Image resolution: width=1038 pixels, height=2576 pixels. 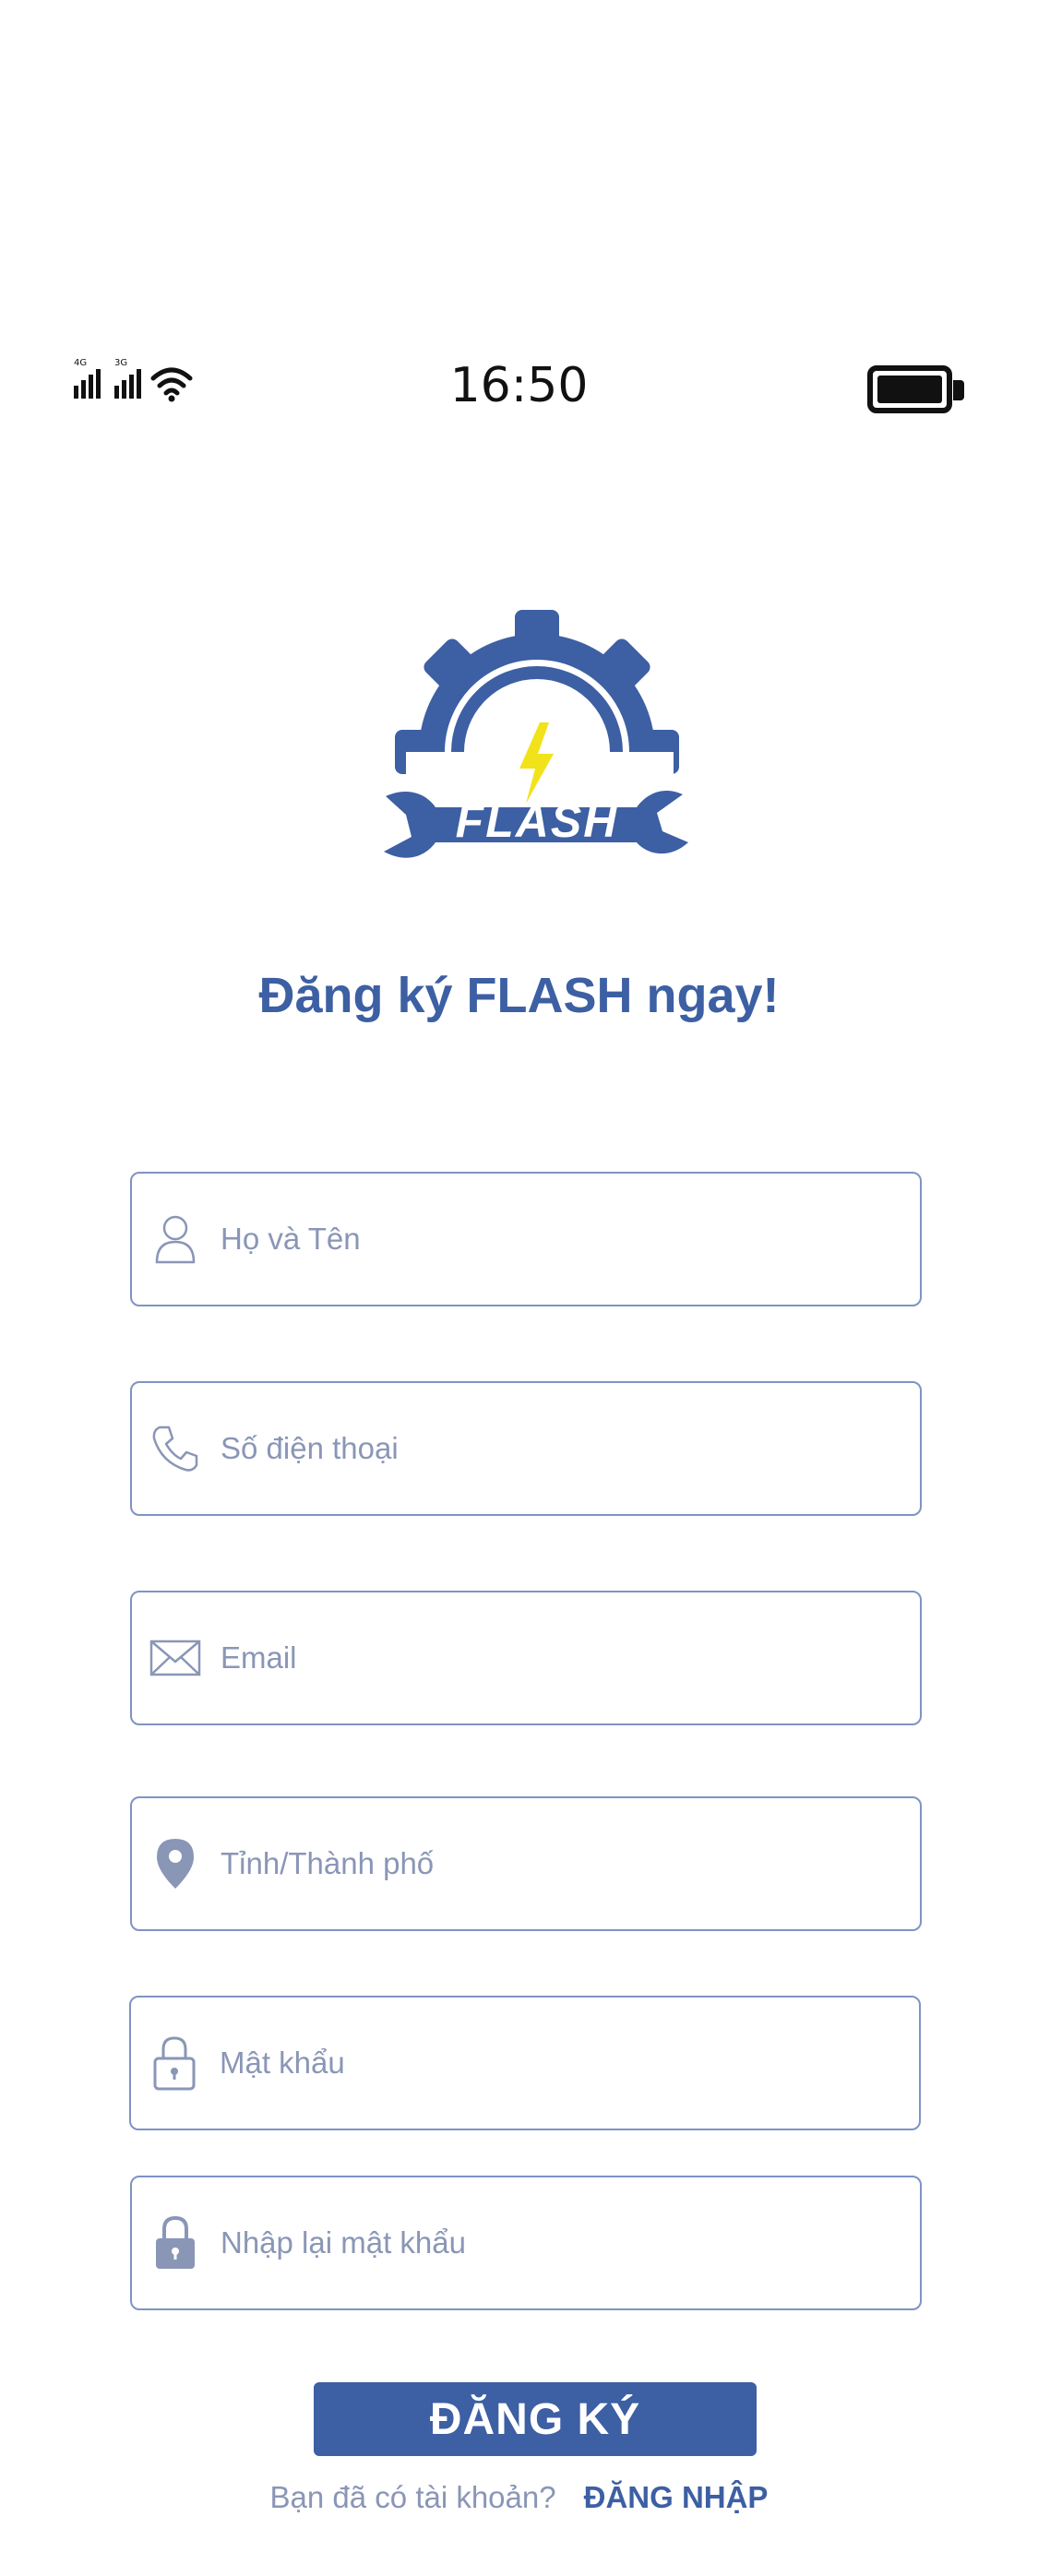 I want to click on password-field, so click(x=525, y=2063).